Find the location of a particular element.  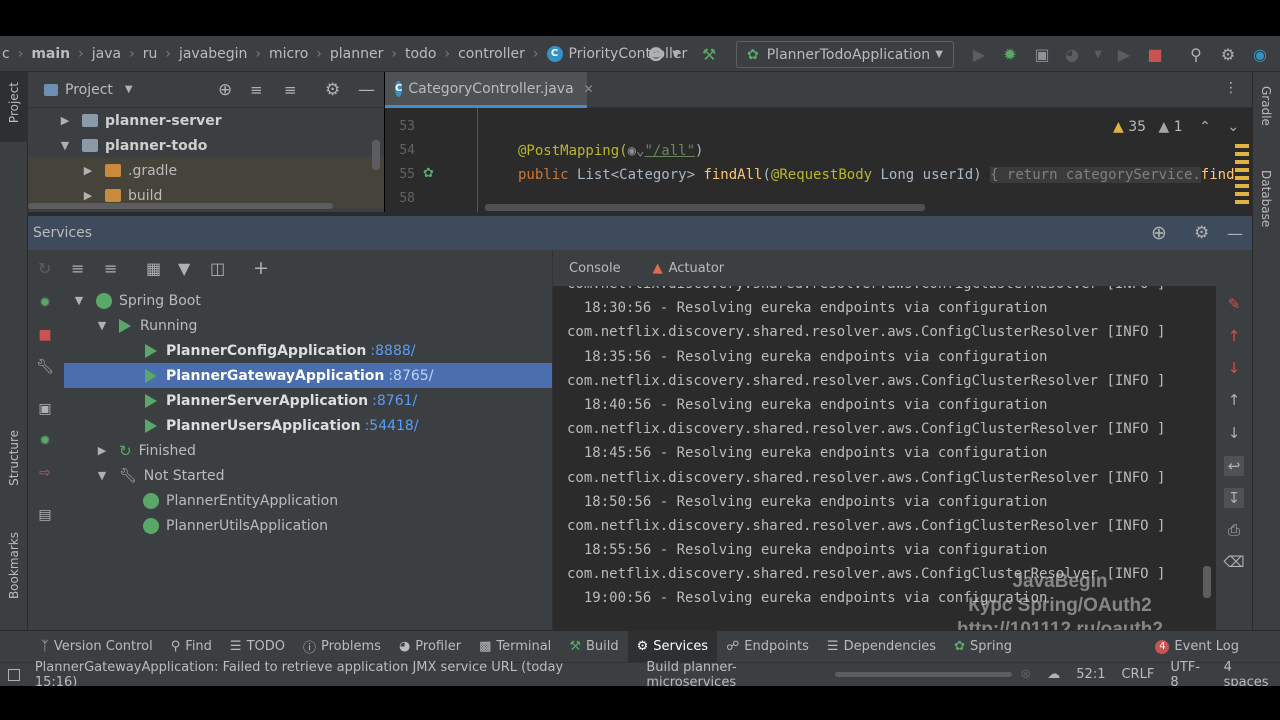

tool-services: ⚙ Services is located at coordinates (672, 646).